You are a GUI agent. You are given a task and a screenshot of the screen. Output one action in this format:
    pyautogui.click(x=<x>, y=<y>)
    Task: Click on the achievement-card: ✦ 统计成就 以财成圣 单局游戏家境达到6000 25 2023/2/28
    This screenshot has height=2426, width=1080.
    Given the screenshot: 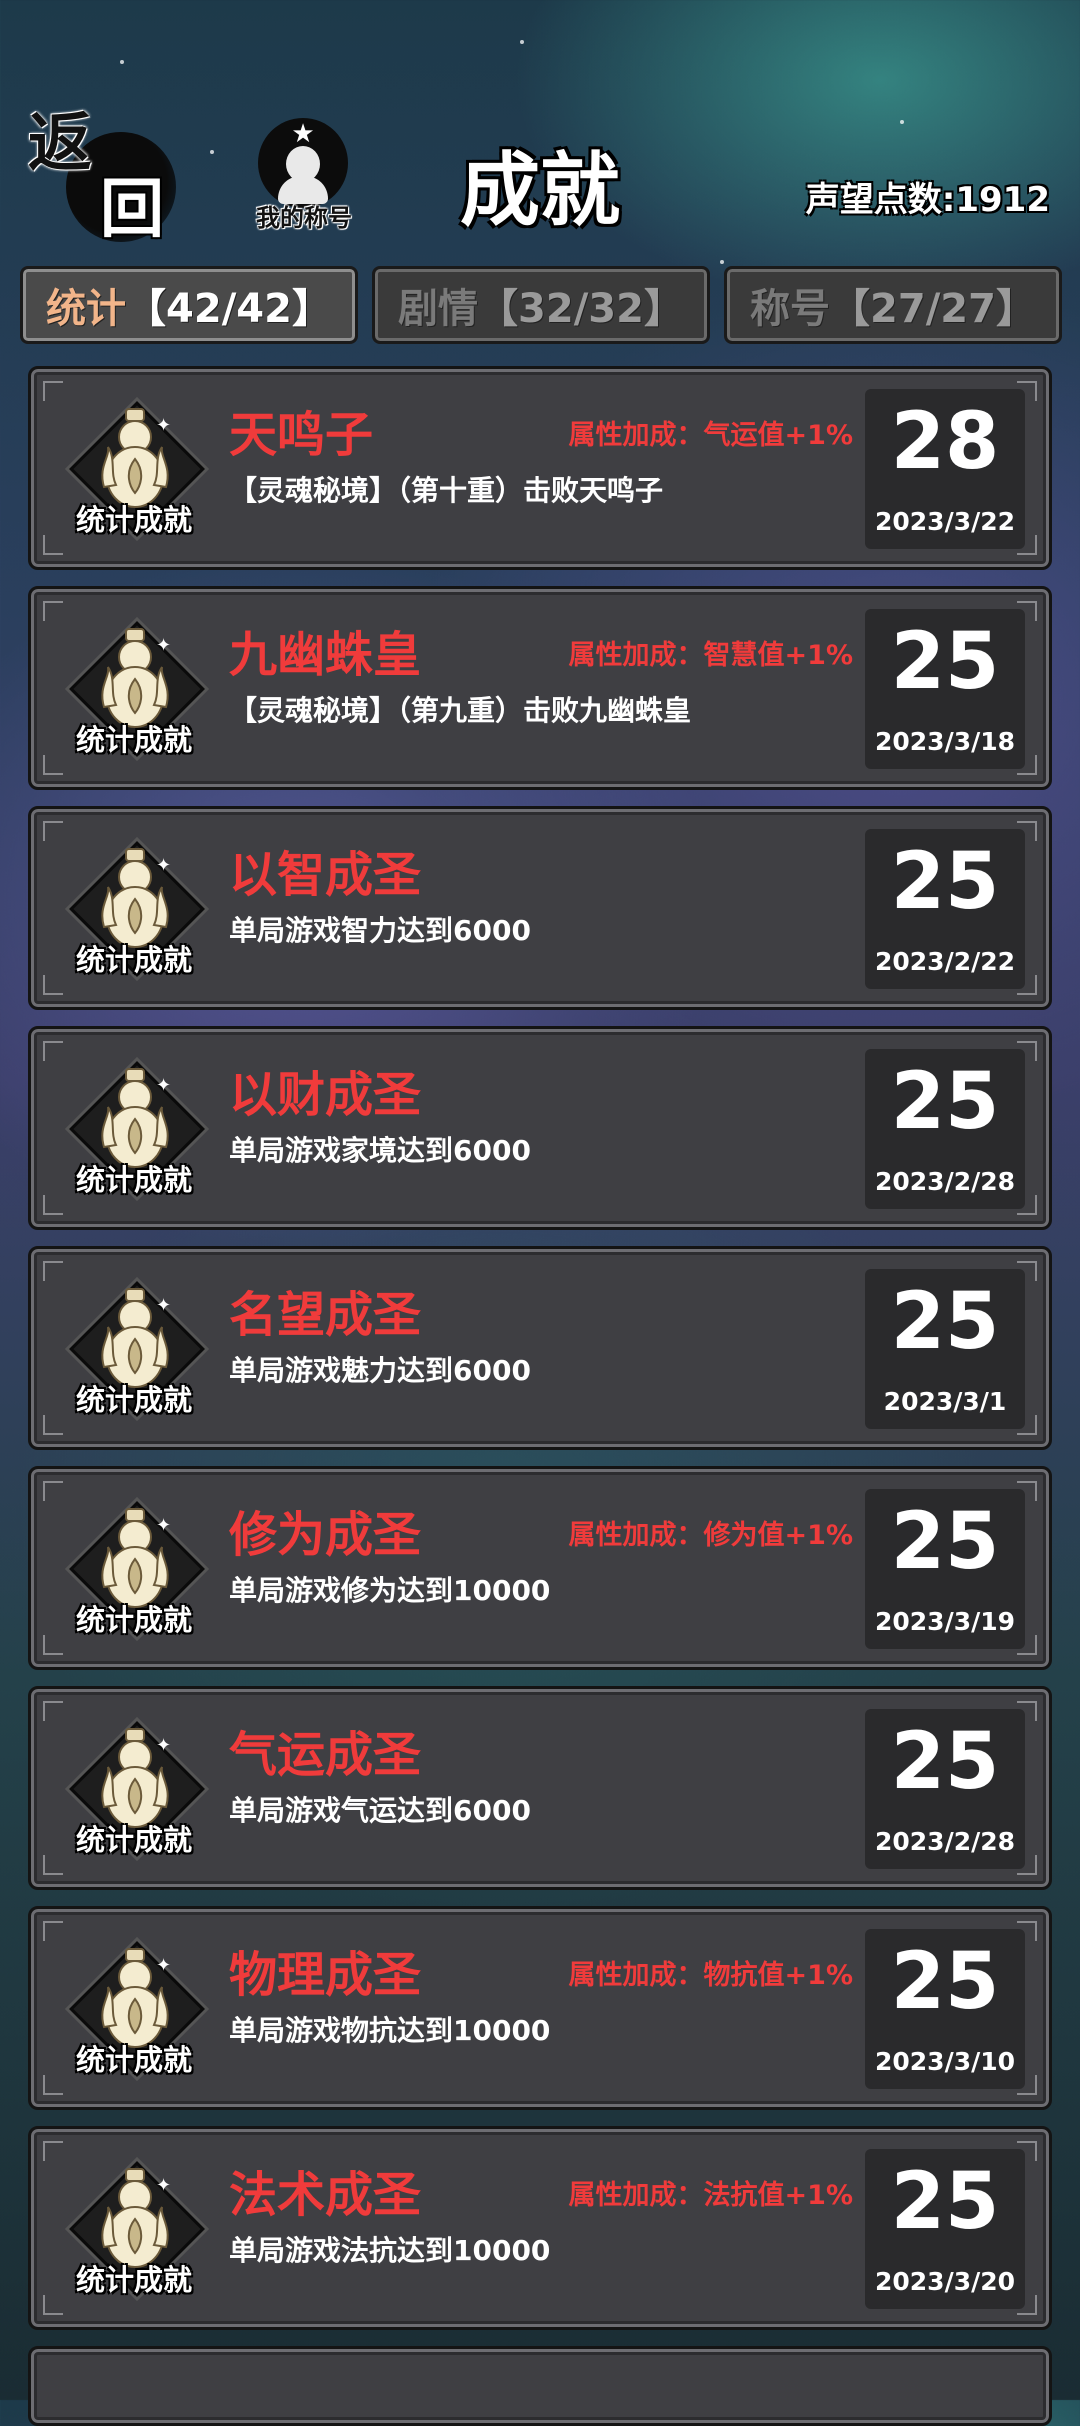 What is the action you would take?
    pyautogui.click(x=540, y=1128)
    